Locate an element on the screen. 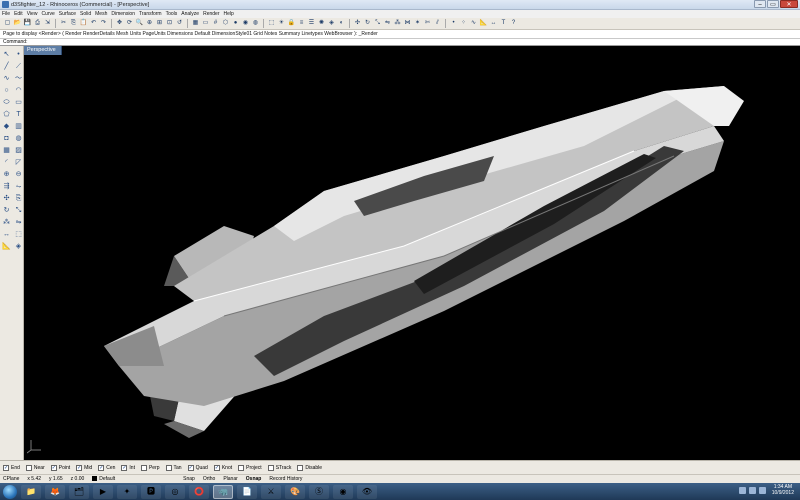 The height and width of the screenshot is (500, 800). ghosted-icon: ◍ is located at coordinates (255, 23).